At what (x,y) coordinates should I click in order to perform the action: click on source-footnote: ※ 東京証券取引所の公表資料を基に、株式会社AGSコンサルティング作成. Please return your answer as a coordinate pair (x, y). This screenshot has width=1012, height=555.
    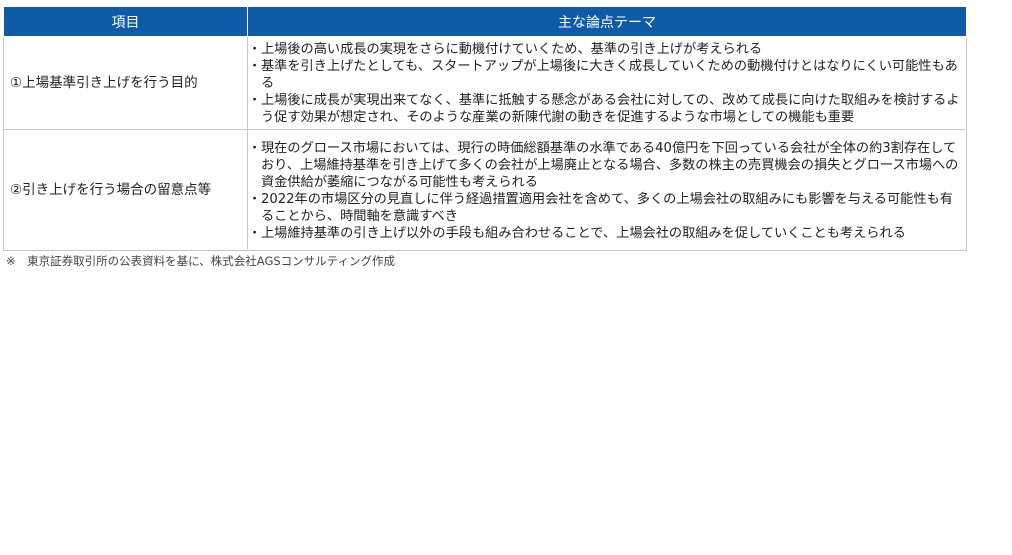
    Looking at the image, I should click on (200, 261).